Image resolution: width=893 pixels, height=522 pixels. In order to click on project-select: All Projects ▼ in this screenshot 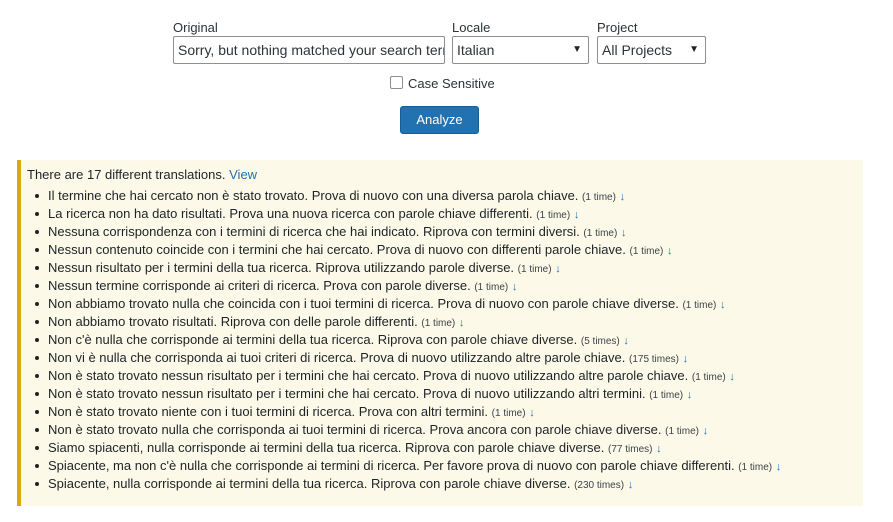, I will do `click(651, 50)`.